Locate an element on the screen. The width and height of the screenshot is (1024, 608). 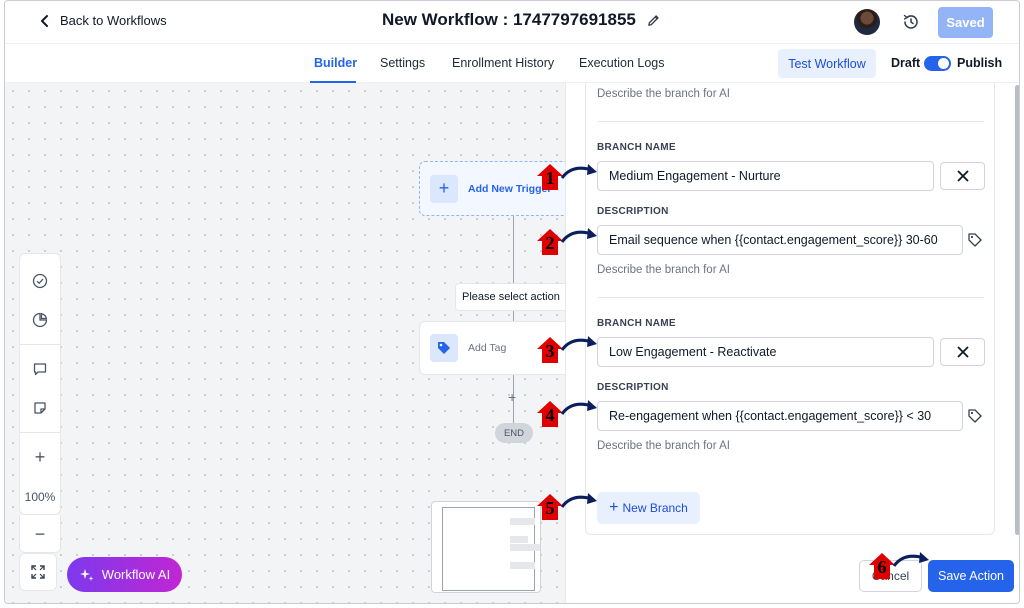
branch-name-input: Low Engagement - Reactivate is located at coordinates (765, 352).